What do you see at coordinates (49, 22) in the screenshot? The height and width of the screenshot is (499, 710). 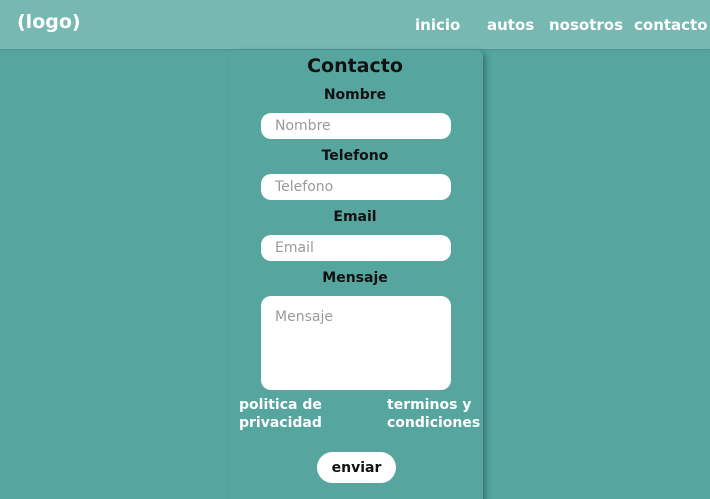 I see `site-logo: (logo)` at bounding box center [49, 22].